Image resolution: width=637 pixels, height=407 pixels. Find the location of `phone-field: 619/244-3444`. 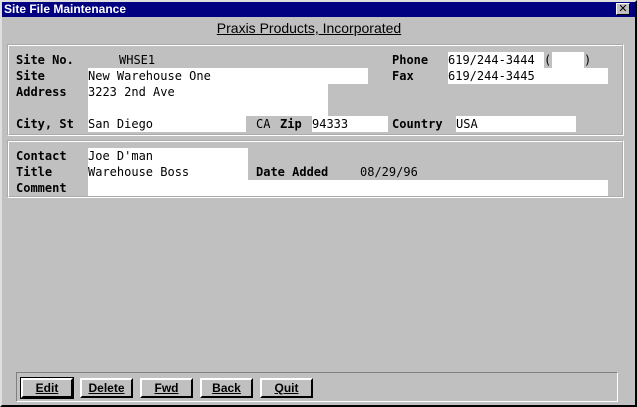

phone-field: 619/244-3444 is located at coordinates (496, 60).